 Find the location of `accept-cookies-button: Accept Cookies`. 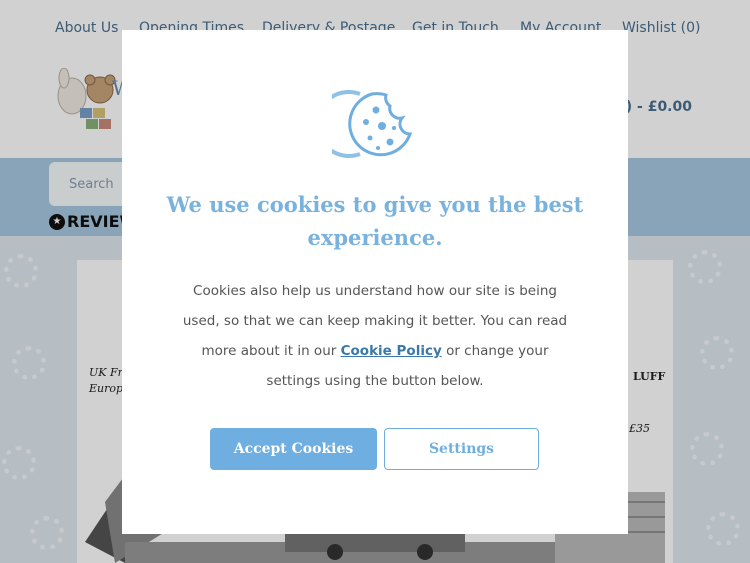

accept-cookies-button: Accept Cookies is located at coordinates (293, 449).